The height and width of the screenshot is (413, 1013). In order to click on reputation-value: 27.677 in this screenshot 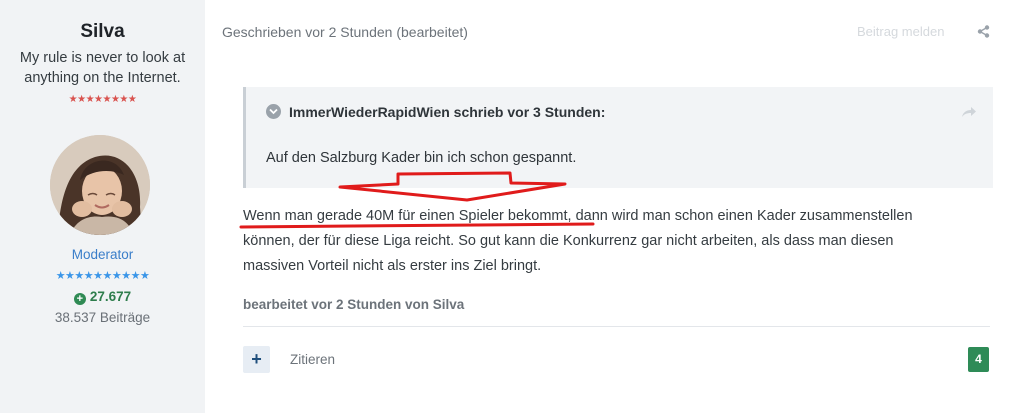, I will do `click(110, 296)`.